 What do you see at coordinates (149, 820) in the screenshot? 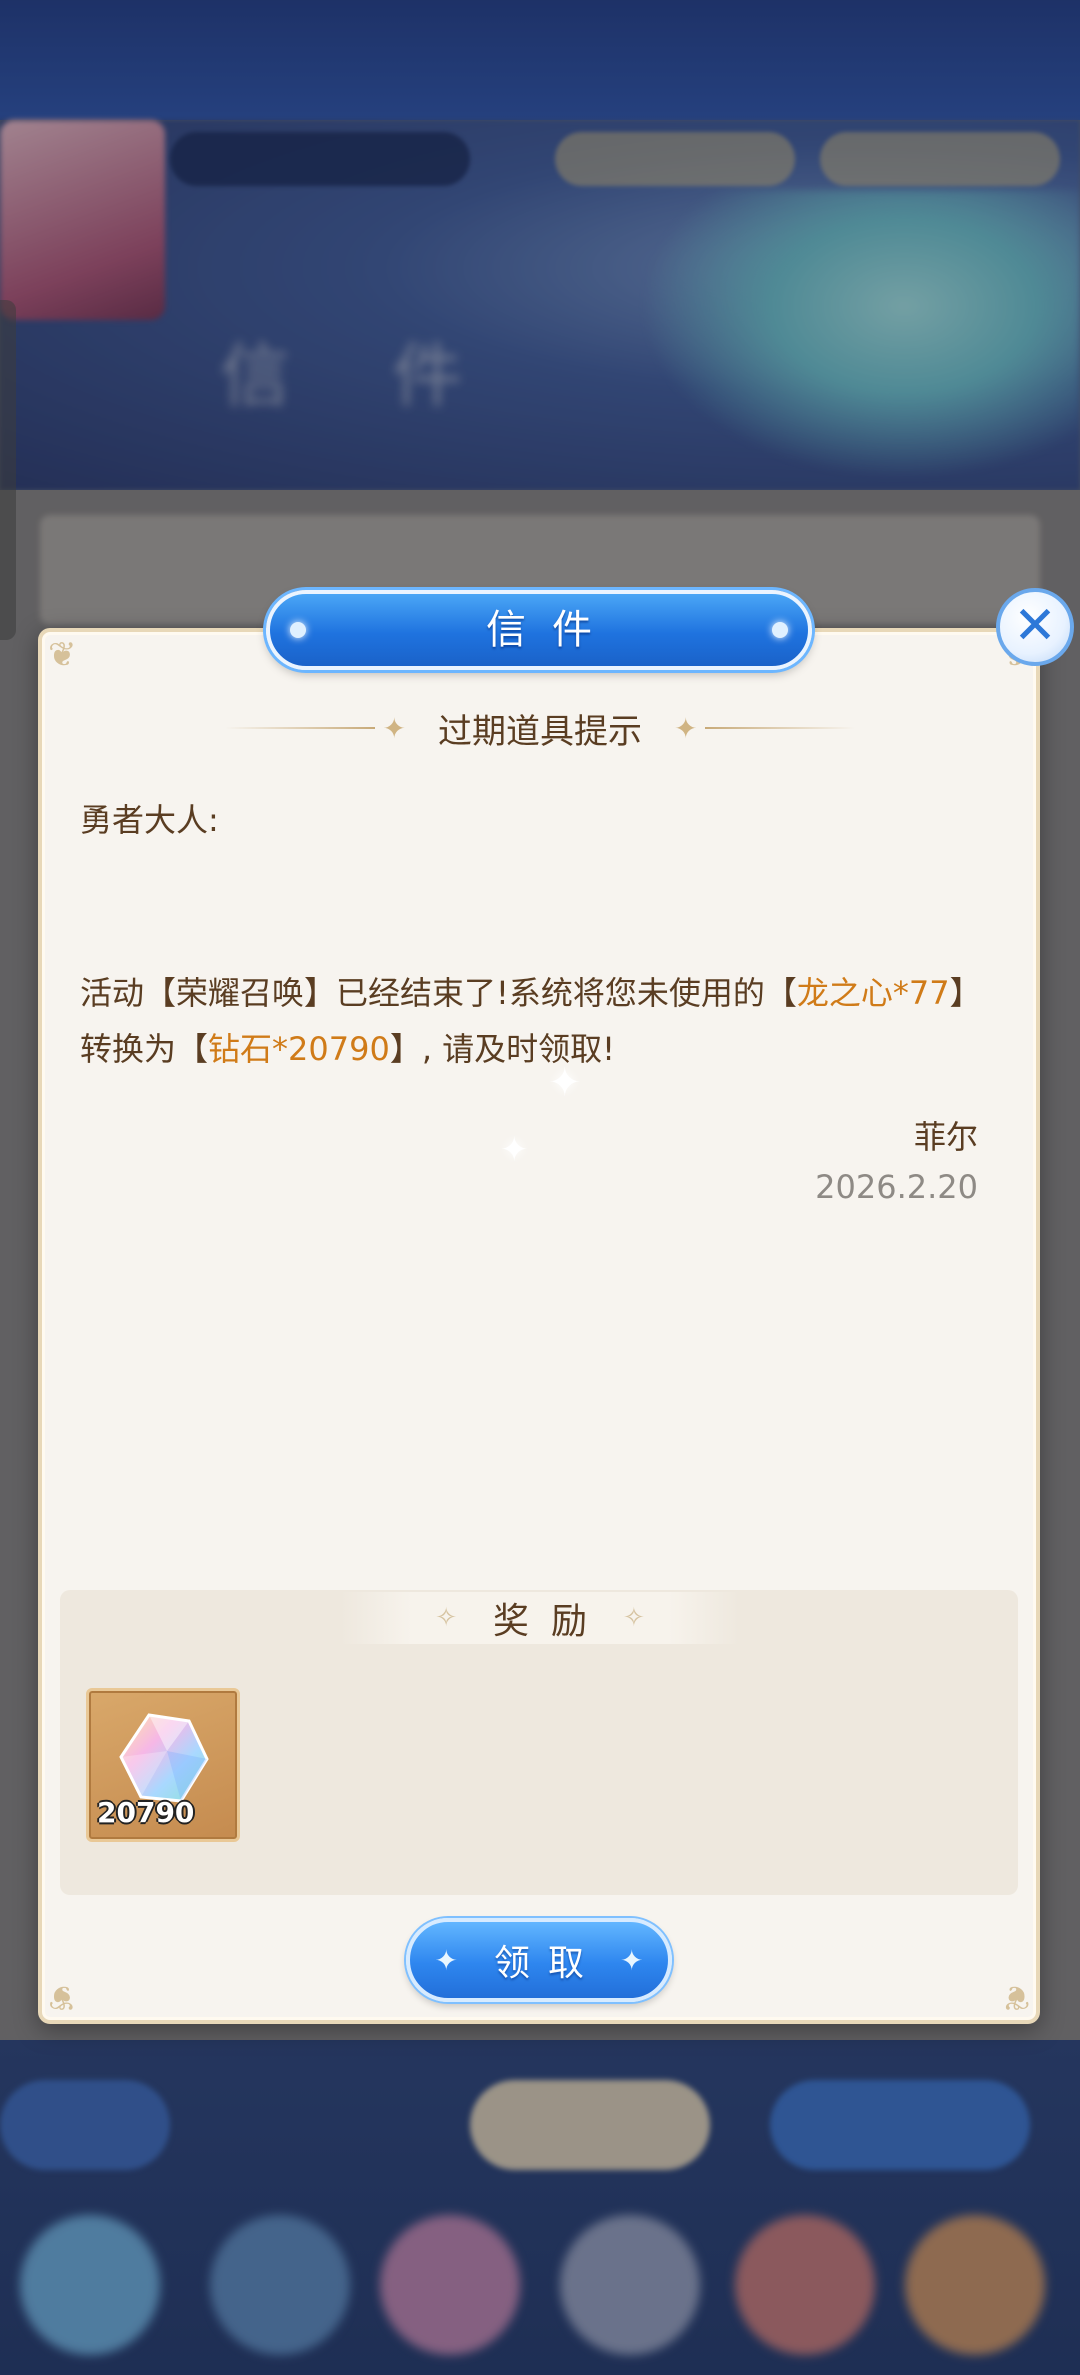
I see `mail-salutation: 勇者大人:` at bounding box center [149, 820].